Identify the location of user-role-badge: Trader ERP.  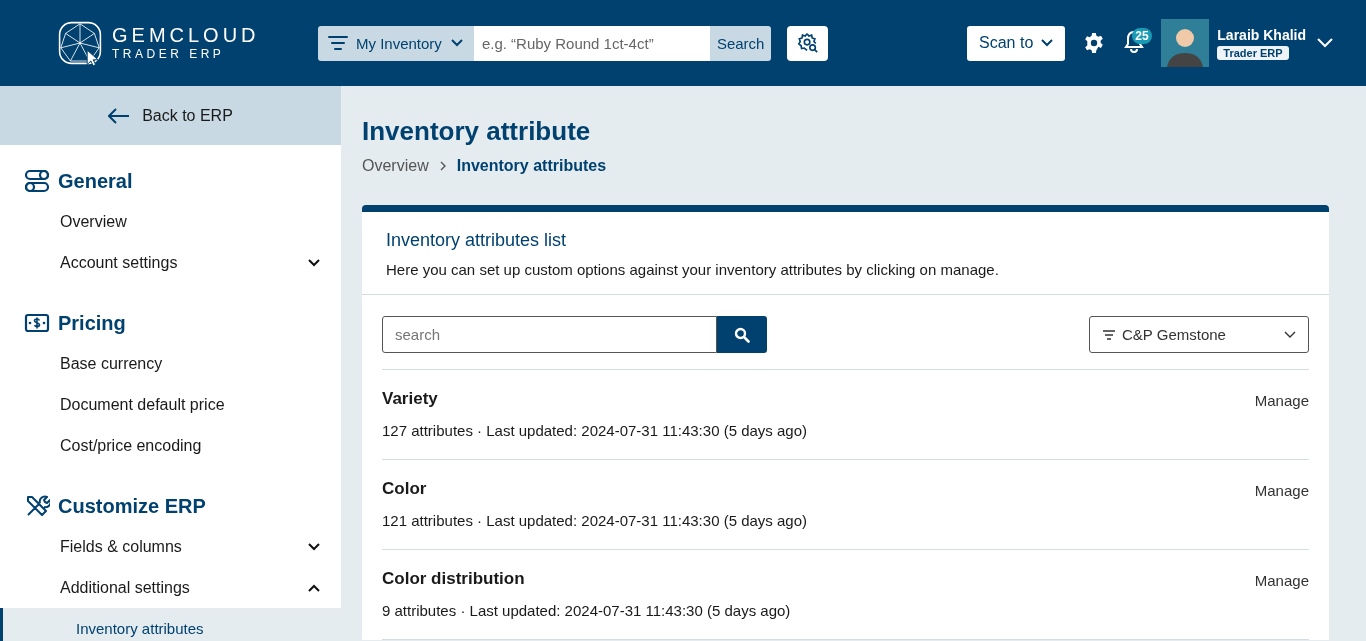
(1253, 52).